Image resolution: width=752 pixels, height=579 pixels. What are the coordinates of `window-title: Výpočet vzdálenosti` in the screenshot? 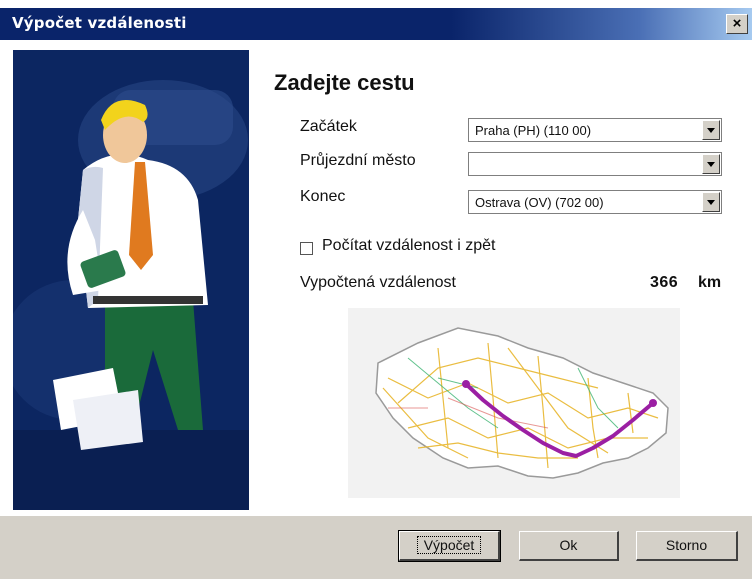 It's located at (99, 23).